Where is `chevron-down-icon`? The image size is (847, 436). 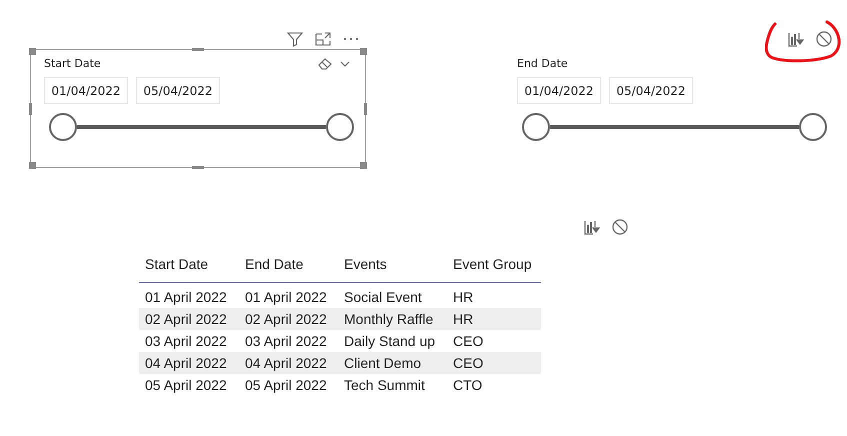 chevron-down-icon is located at coordinates (345, 64).